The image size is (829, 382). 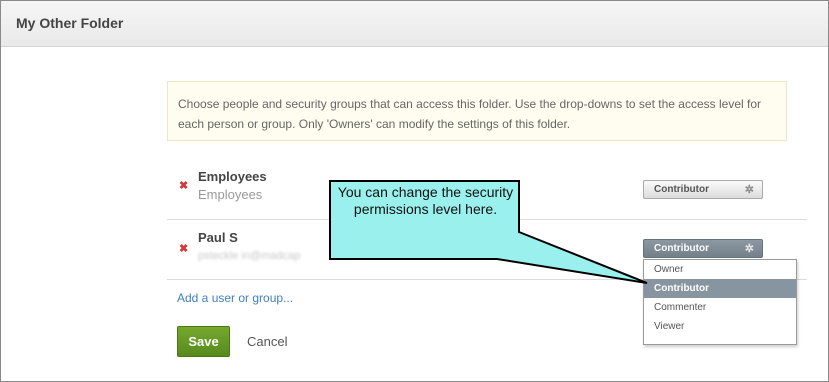 What do you see at coordinates (720, 307) in the screenshot?
I see `menu-item-commenter: Commenter` at bounding box center [720, 307].